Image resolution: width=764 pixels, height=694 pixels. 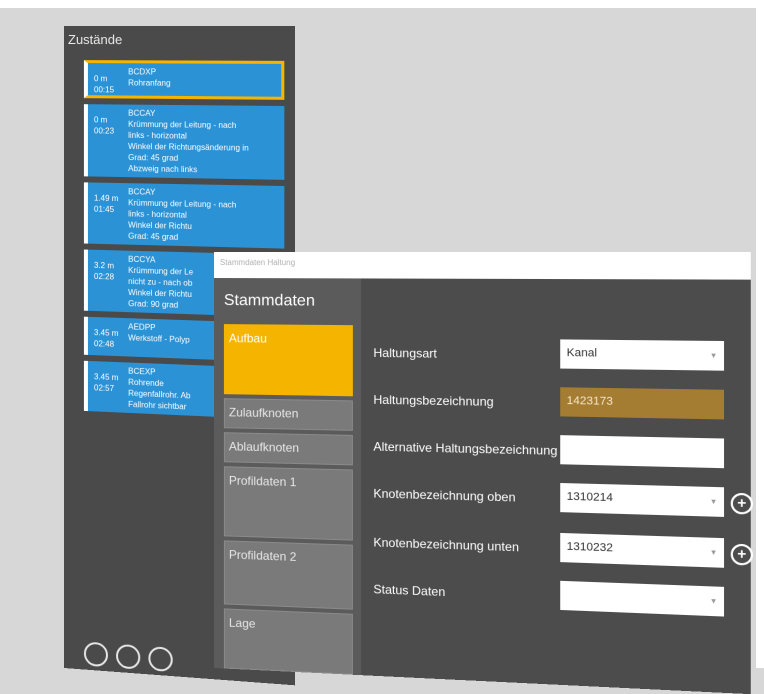 What do you see at coordinates (95, 39) in the screenshot?
I see `zustaende-title: Zustände` at bounding box center [95, 39].